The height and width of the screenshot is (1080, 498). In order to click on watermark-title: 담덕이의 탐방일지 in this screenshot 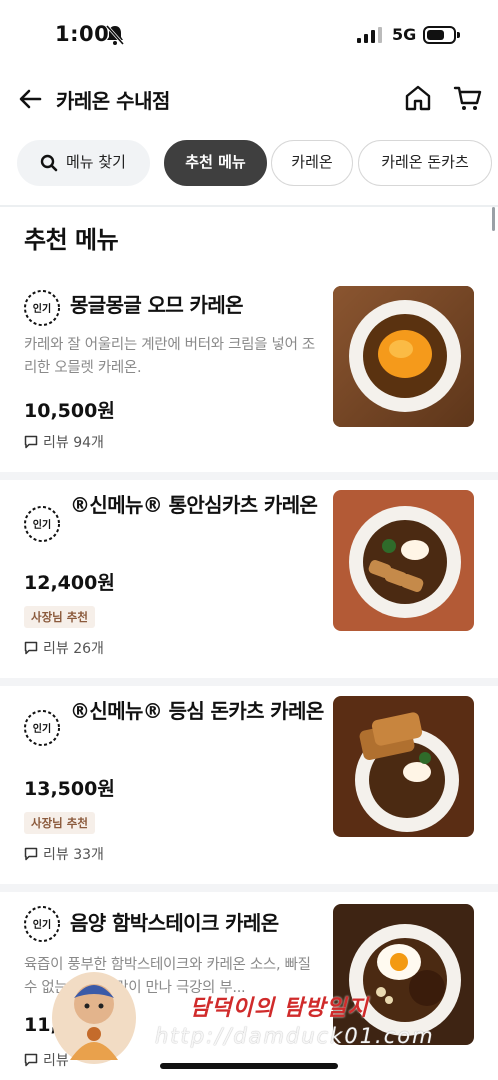, I will do `click(279, 1008)`.